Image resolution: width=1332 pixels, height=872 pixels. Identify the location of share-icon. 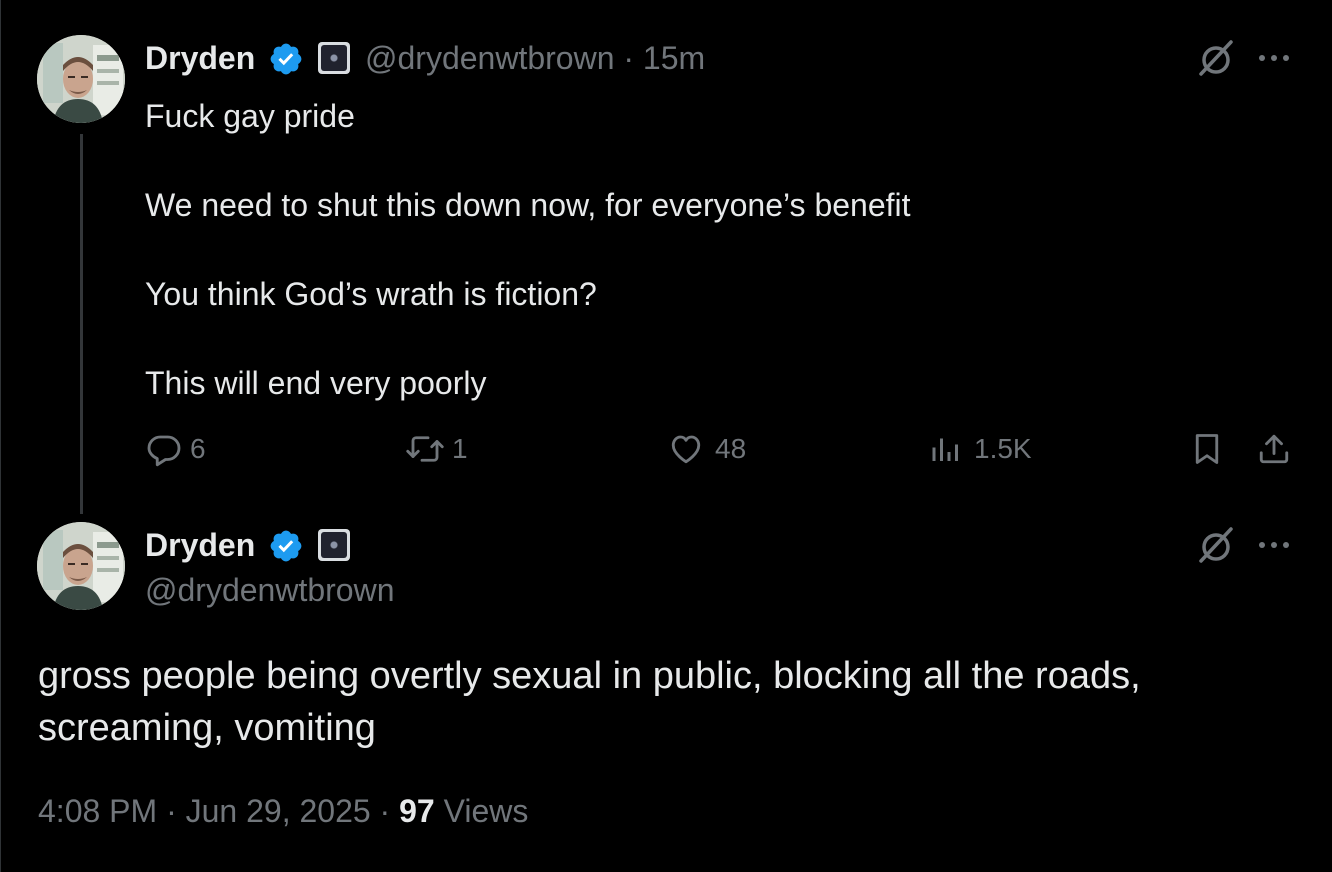
(1274, 449).